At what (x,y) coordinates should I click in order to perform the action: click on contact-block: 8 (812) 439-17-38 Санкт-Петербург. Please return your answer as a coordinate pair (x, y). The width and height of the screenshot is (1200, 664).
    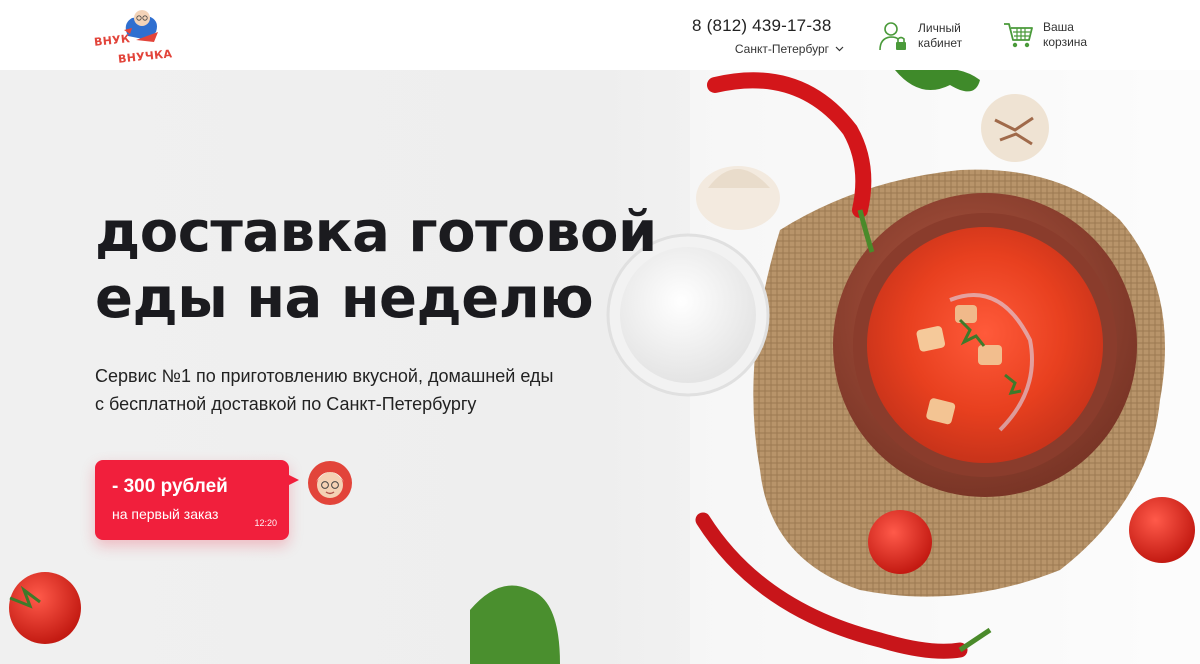
    Looking at the image, I should click on (768, 37).